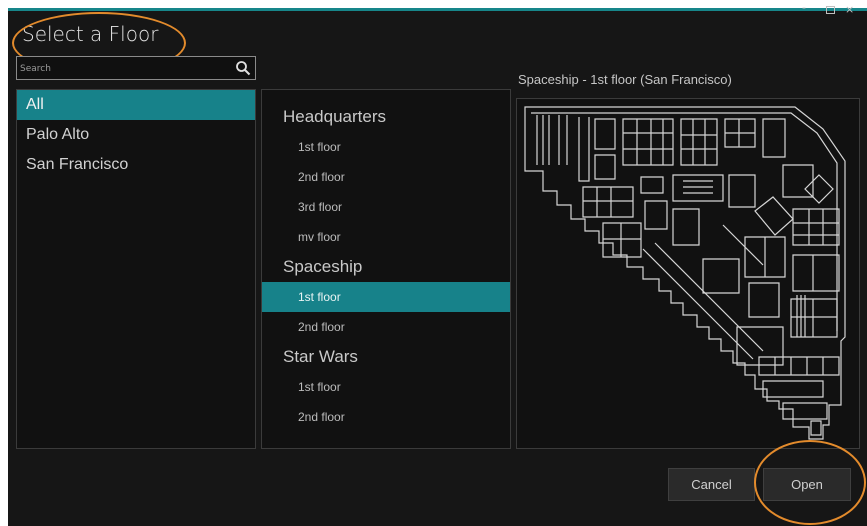 This screenshot has height=526, width=867. What do you see at coordinates (386, 387) in the screenshot?
I see `floor-item-starwars-1st: 1st floor` at bounding box center [386, 387].